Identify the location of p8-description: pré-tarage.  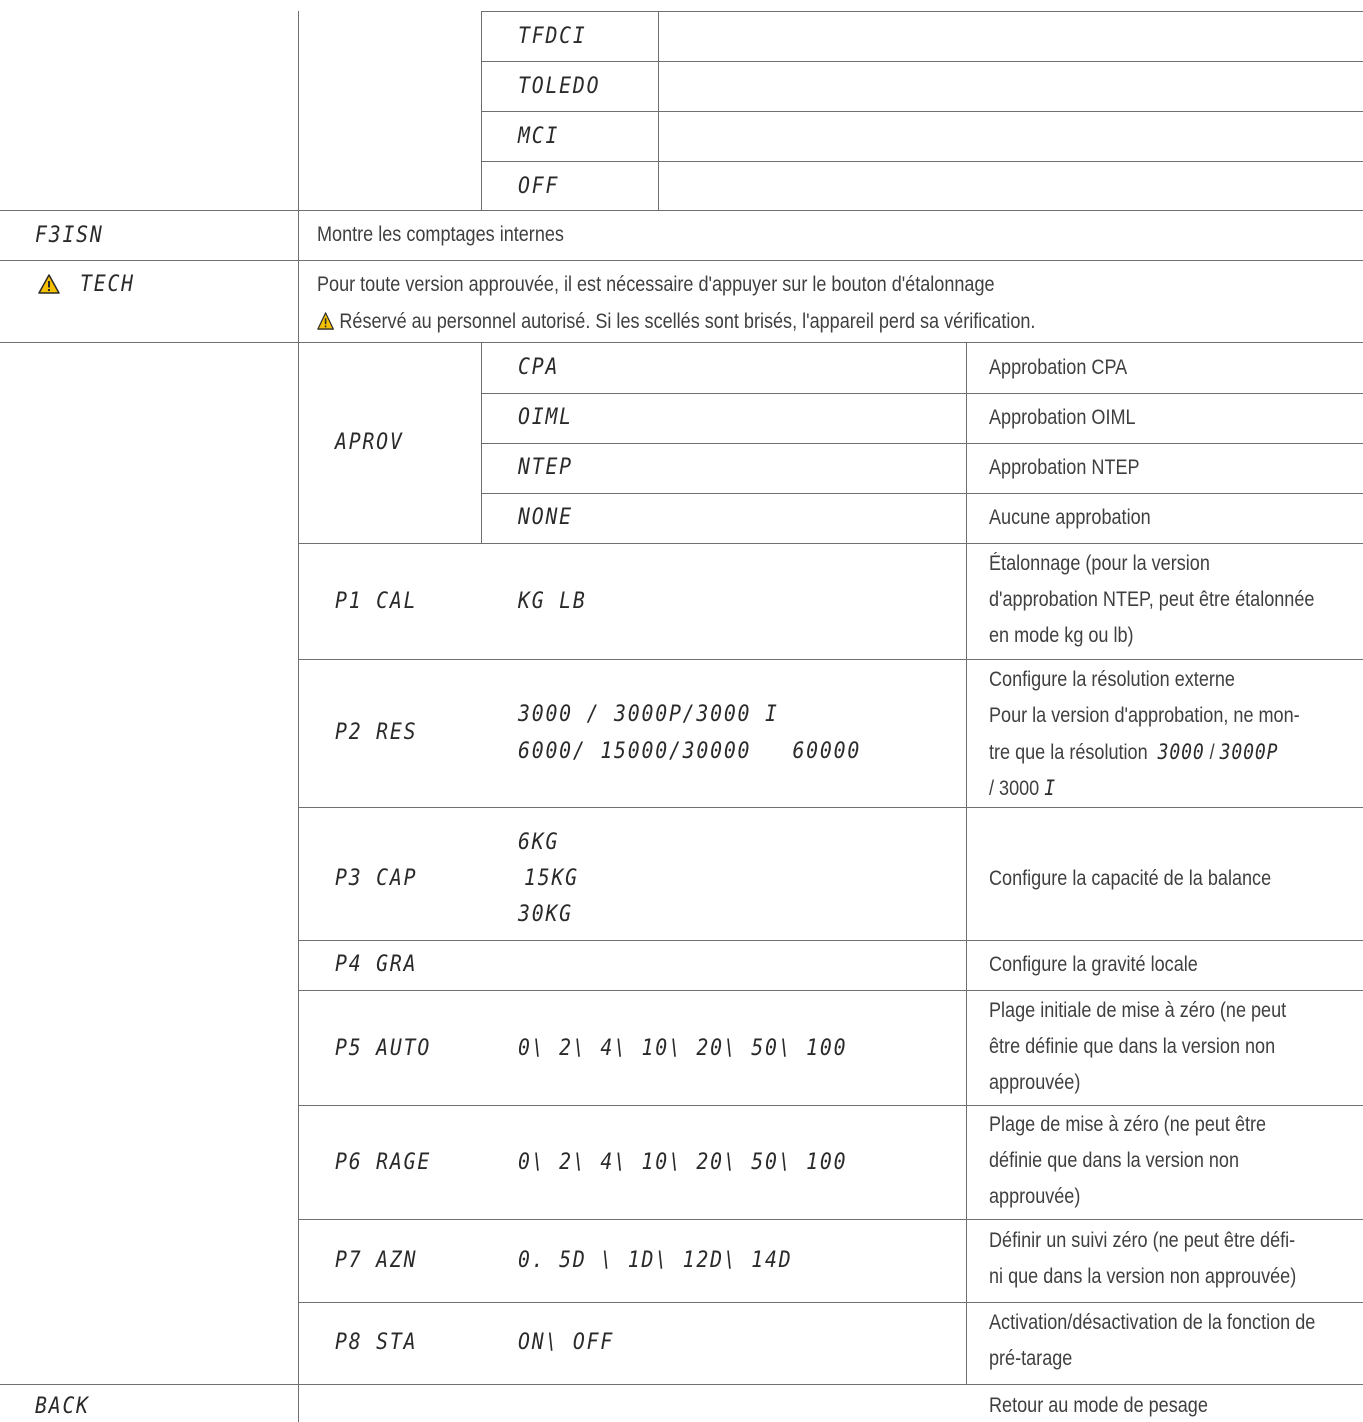
(1031, 1358).